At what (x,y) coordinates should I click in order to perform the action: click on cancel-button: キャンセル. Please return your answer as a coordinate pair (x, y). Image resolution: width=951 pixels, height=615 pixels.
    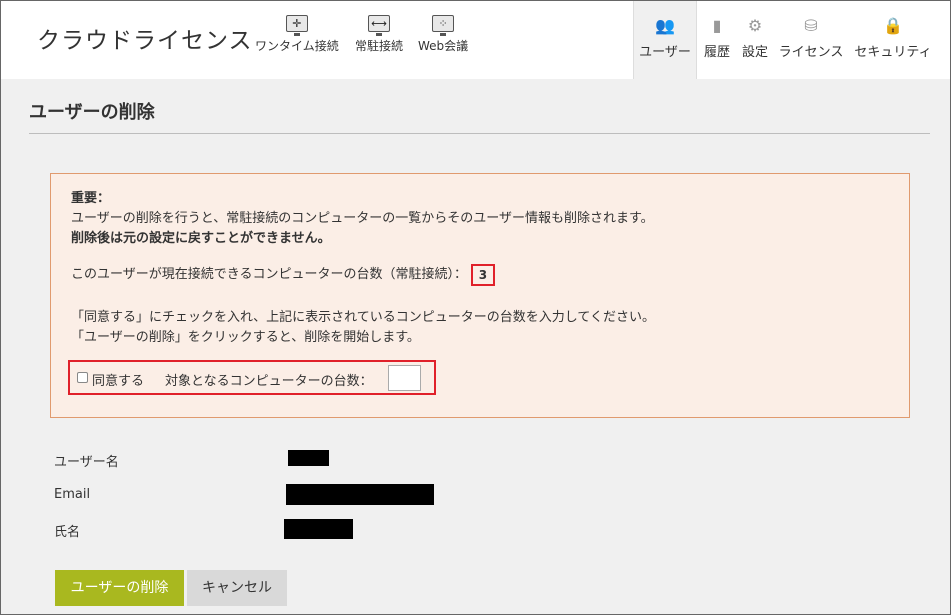
    Looking at the image, I should click on (237, 588).